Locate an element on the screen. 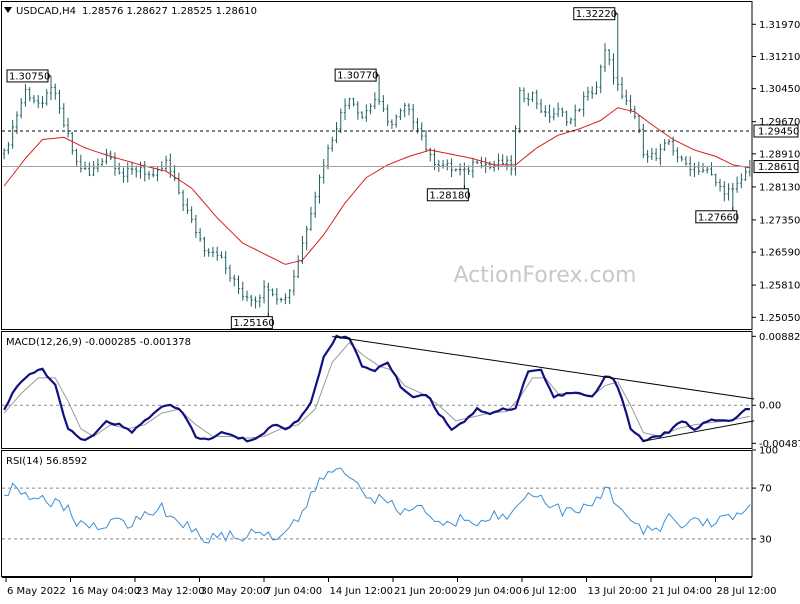 The width and height of the screenshot is (800, 604). time-axis-label: 7 Jun 04:00 is located at coordinates (293, 591).